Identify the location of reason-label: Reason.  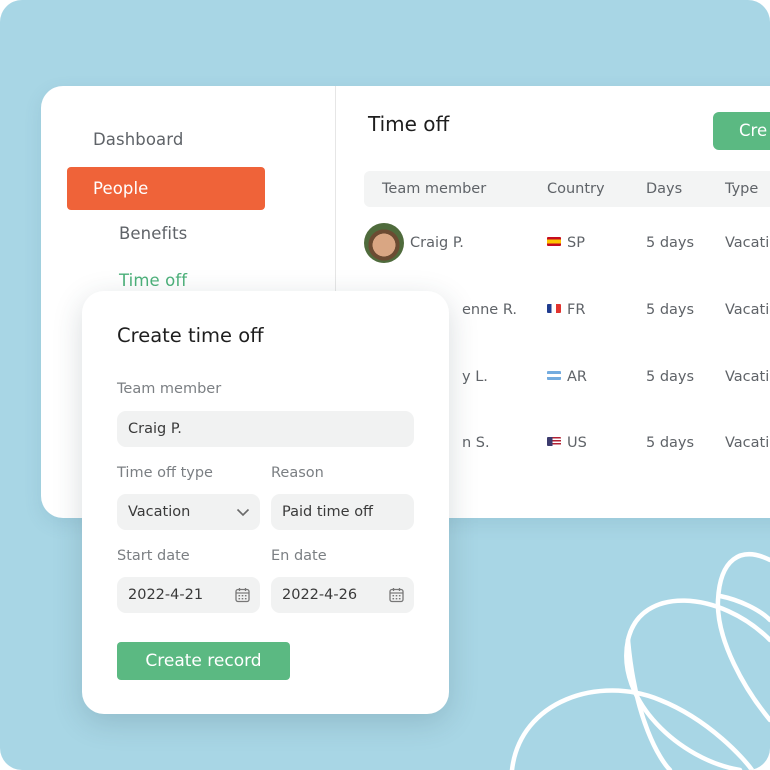
(297, 473).